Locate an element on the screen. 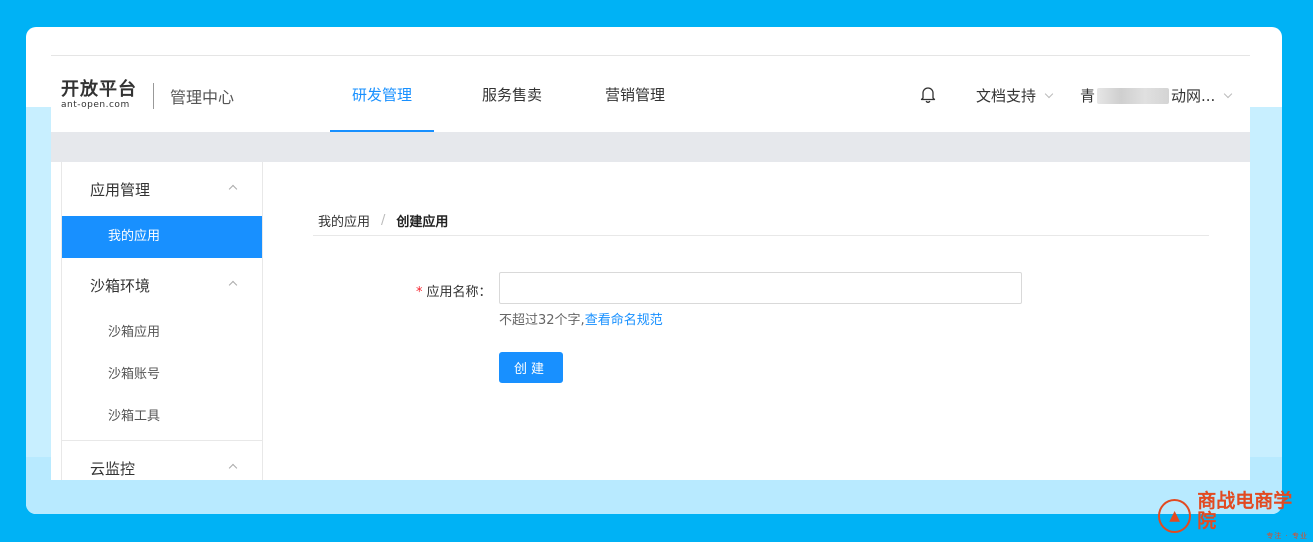 The image size is (1313, 542). redacted-name-blur is located at coordinates (1133, 95).